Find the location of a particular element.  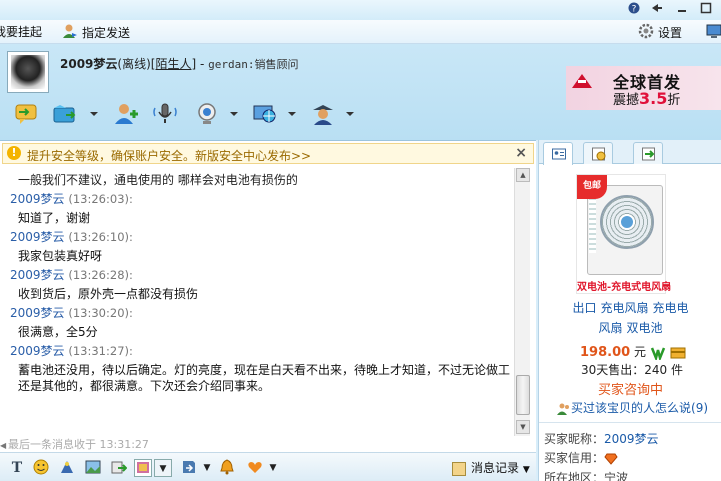

remote-assist-icon is located at coordinates (266, 115).